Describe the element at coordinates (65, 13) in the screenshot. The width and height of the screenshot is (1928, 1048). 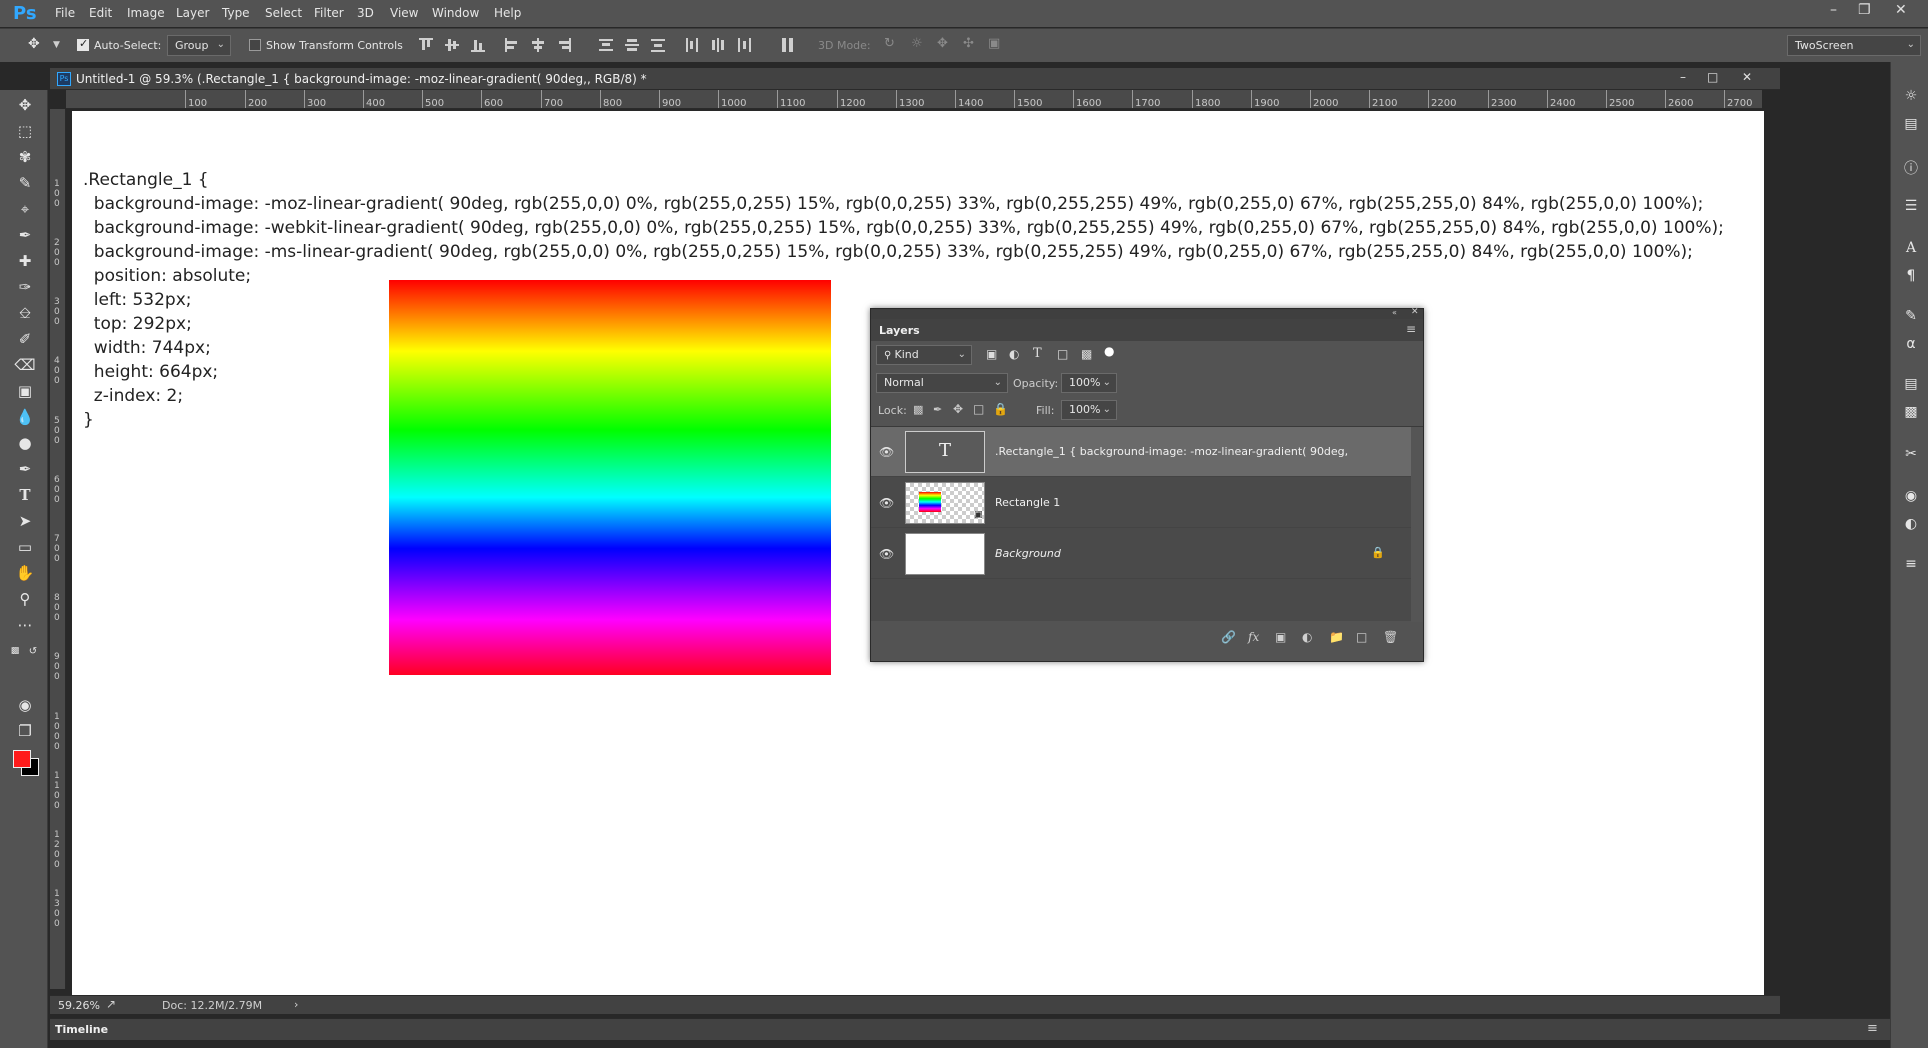
I see `menu-file: File` at that location.